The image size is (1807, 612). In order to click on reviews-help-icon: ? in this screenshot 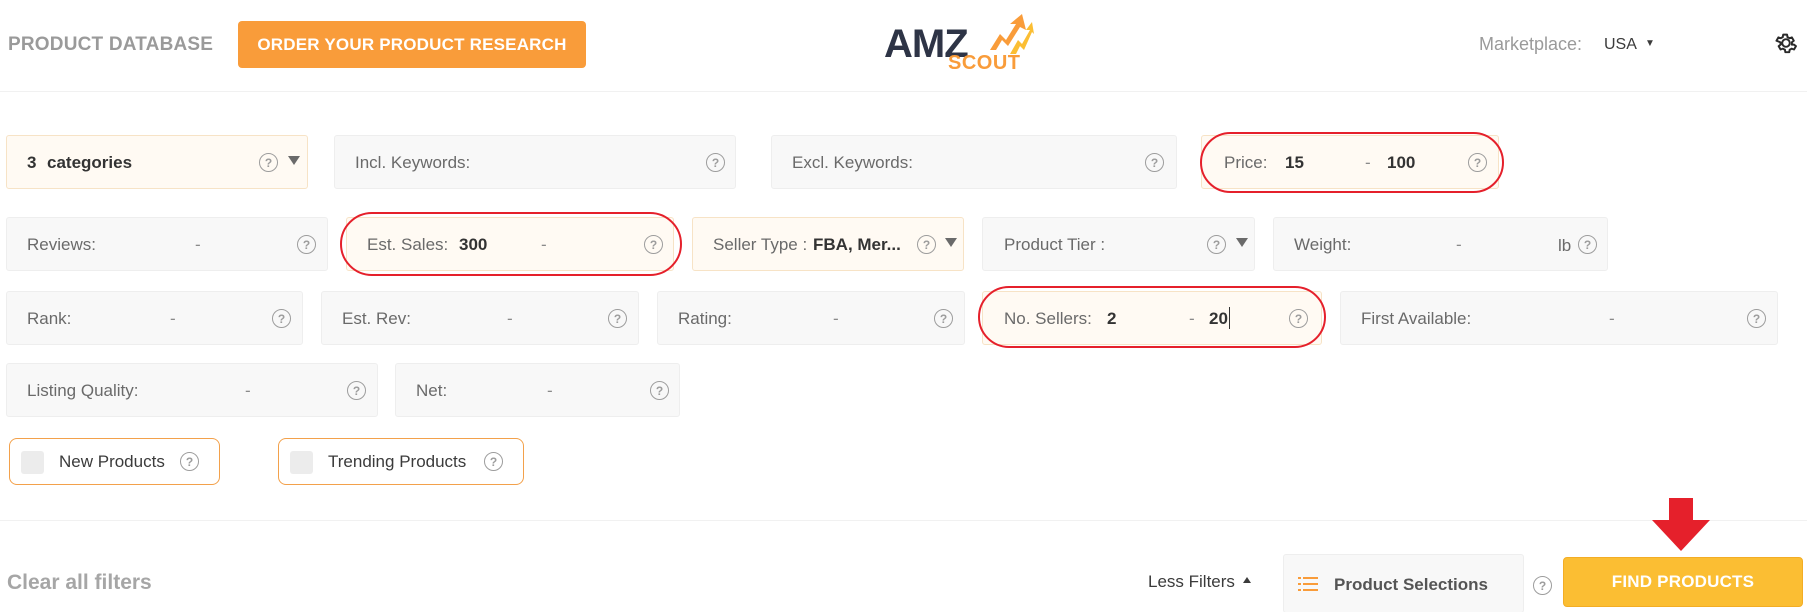, I will do `click(306, 244)`.